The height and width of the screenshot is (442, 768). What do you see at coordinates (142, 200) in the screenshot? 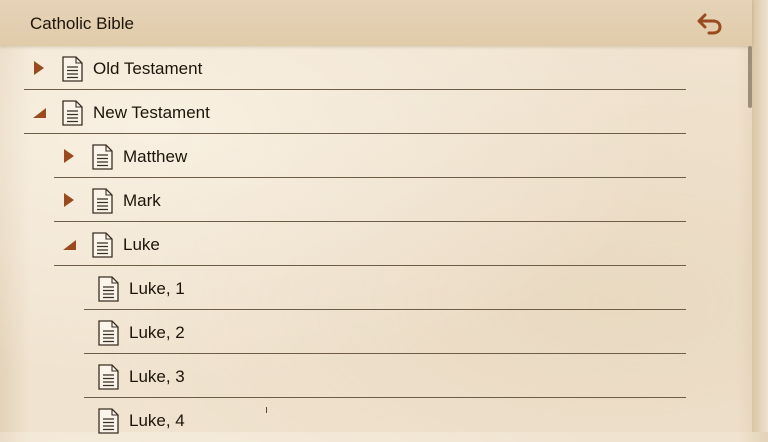
I see `tree-item-label: Mark` at bounding box center [142, 200].